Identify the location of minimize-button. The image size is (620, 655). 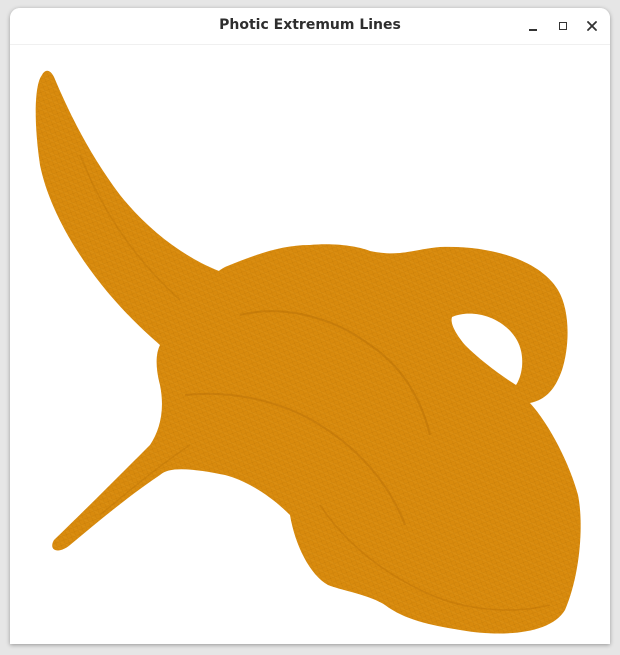
(533, 26).